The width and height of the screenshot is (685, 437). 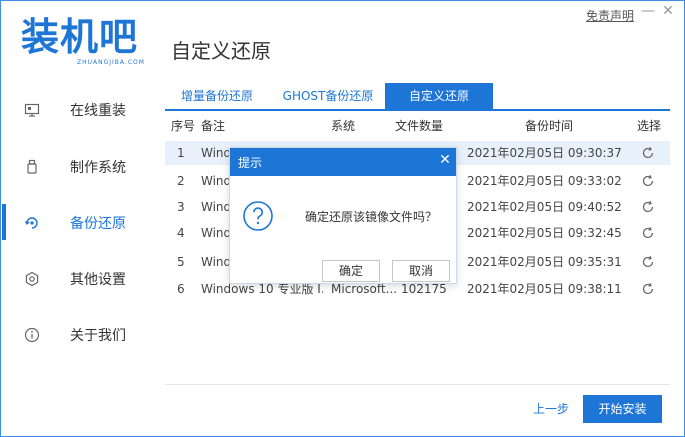 I want to click on confirm-dialog: 提示 ✕ 确定还原该镜像文件吗？ 确定 取消, so click(x=343, y=215).